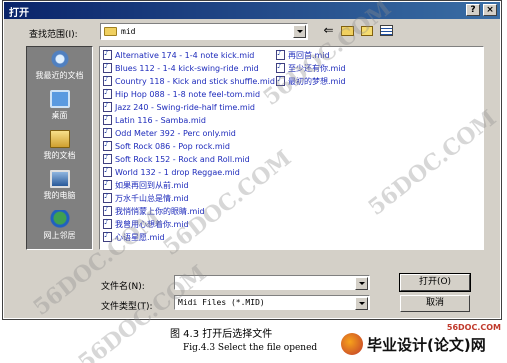 The width and height of the screenshot is (507, 363). What do you see at coordinates (59, 115) in the screenshot?
I see `place-label: 桌面` at bounding box center [59, 115].